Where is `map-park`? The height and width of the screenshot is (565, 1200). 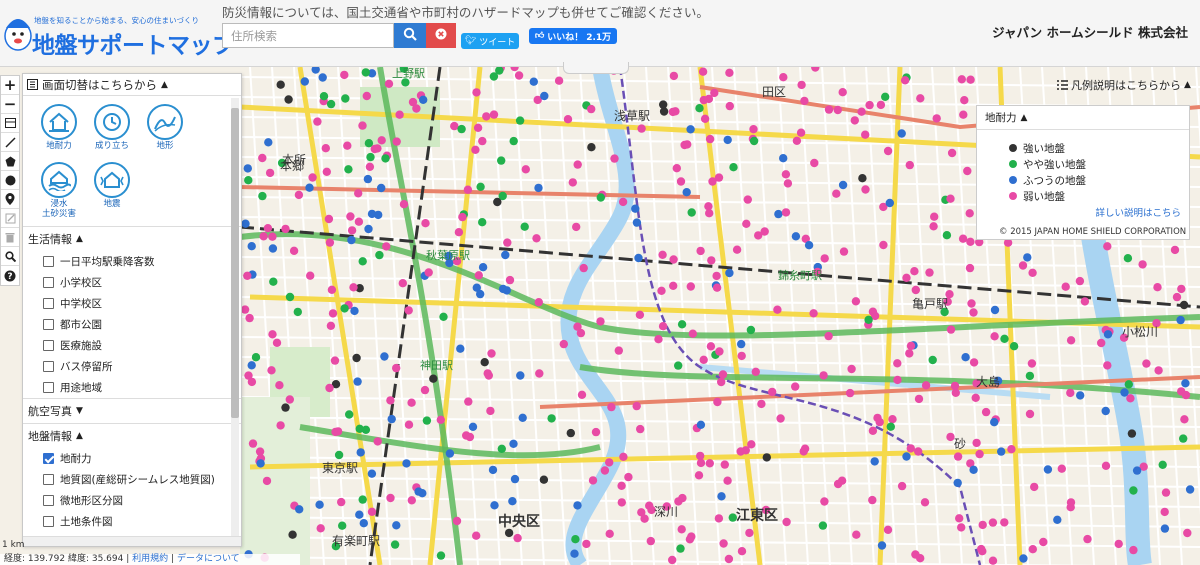 map-park is located at coordinates (275, 481).